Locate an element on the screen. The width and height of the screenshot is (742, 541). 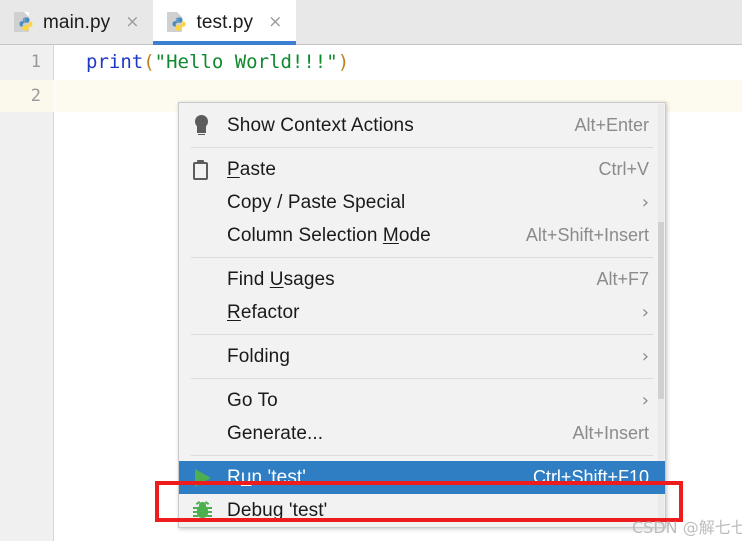
menu-item-refactor: Refactor › is located at coordinates (422, 312).